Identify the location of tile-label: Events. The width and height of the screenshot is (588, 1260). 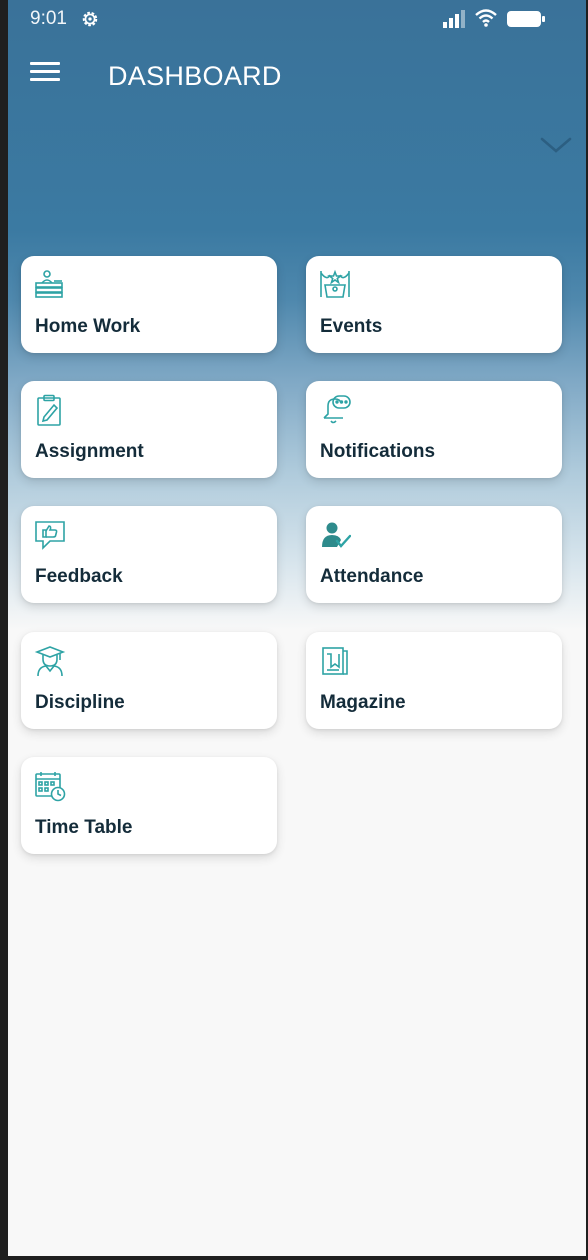
(351, 326).